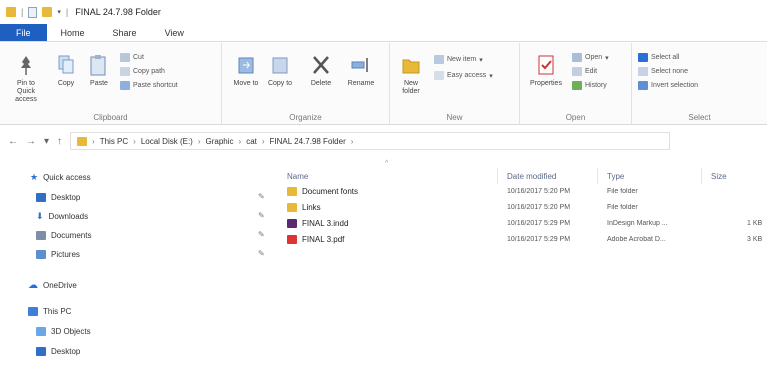 The height and width of the screenshot is (370, 767). Describe the element at coordinates (463, 75) in the screenshot. I see `easy-access-button: Easy access ▾` at that location.